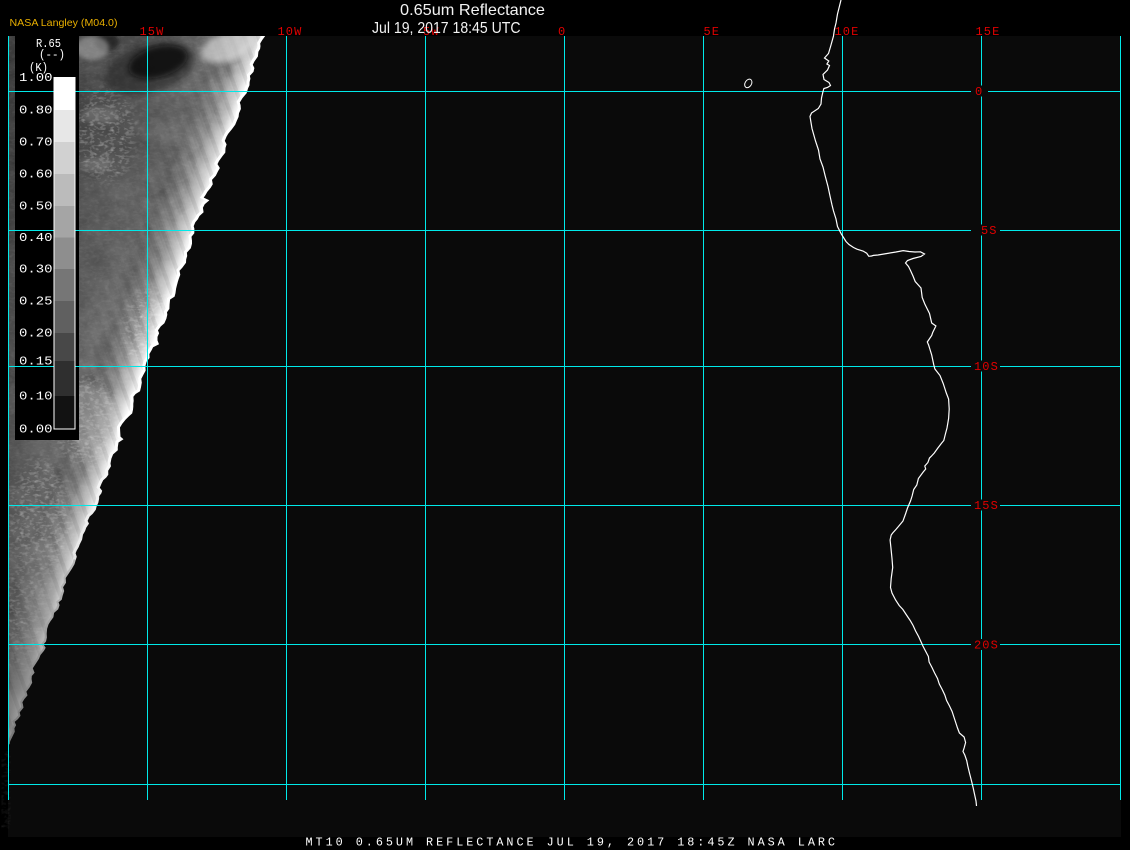 The height and width of the screenshot is (850, 1130). Describe the element at coordinates (36, 397) in the screenshot. I see `svg-text: 0.10` at that location.